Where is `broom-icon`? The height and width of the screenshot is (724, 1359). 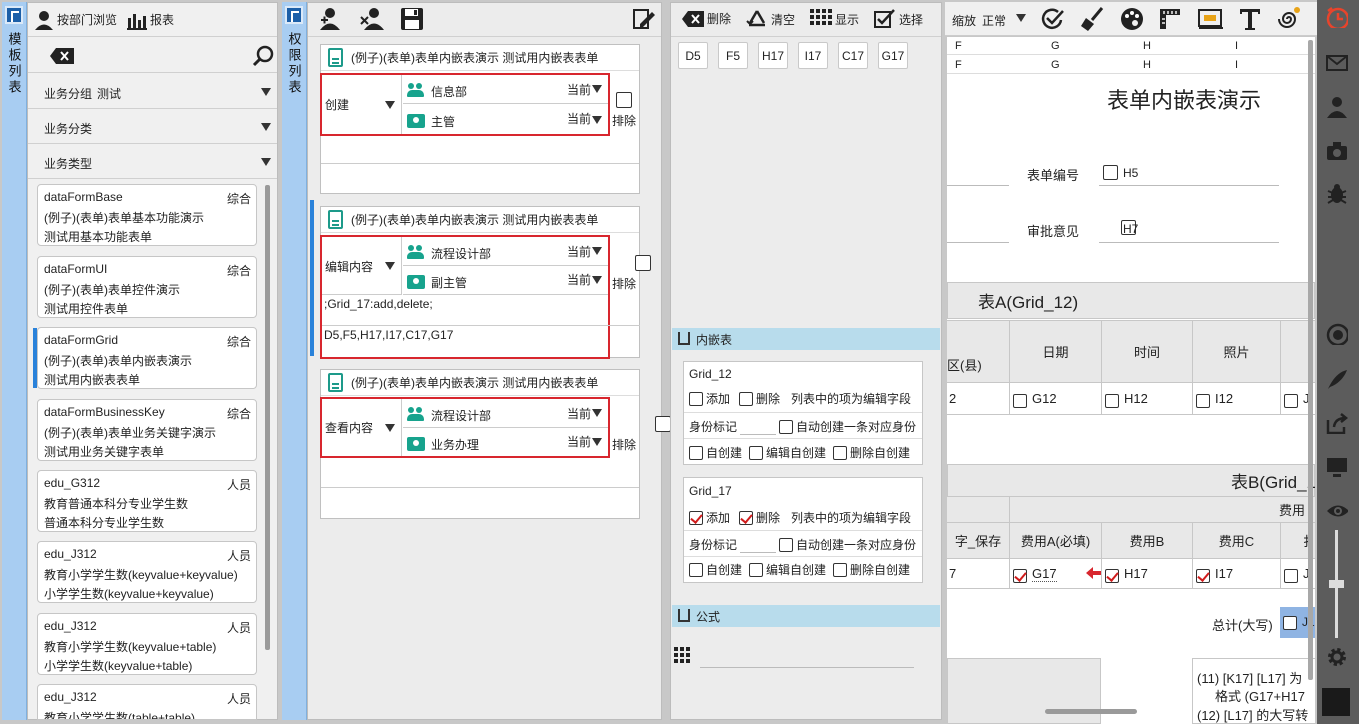
broom-icon is located at coordinates (1093, 19).